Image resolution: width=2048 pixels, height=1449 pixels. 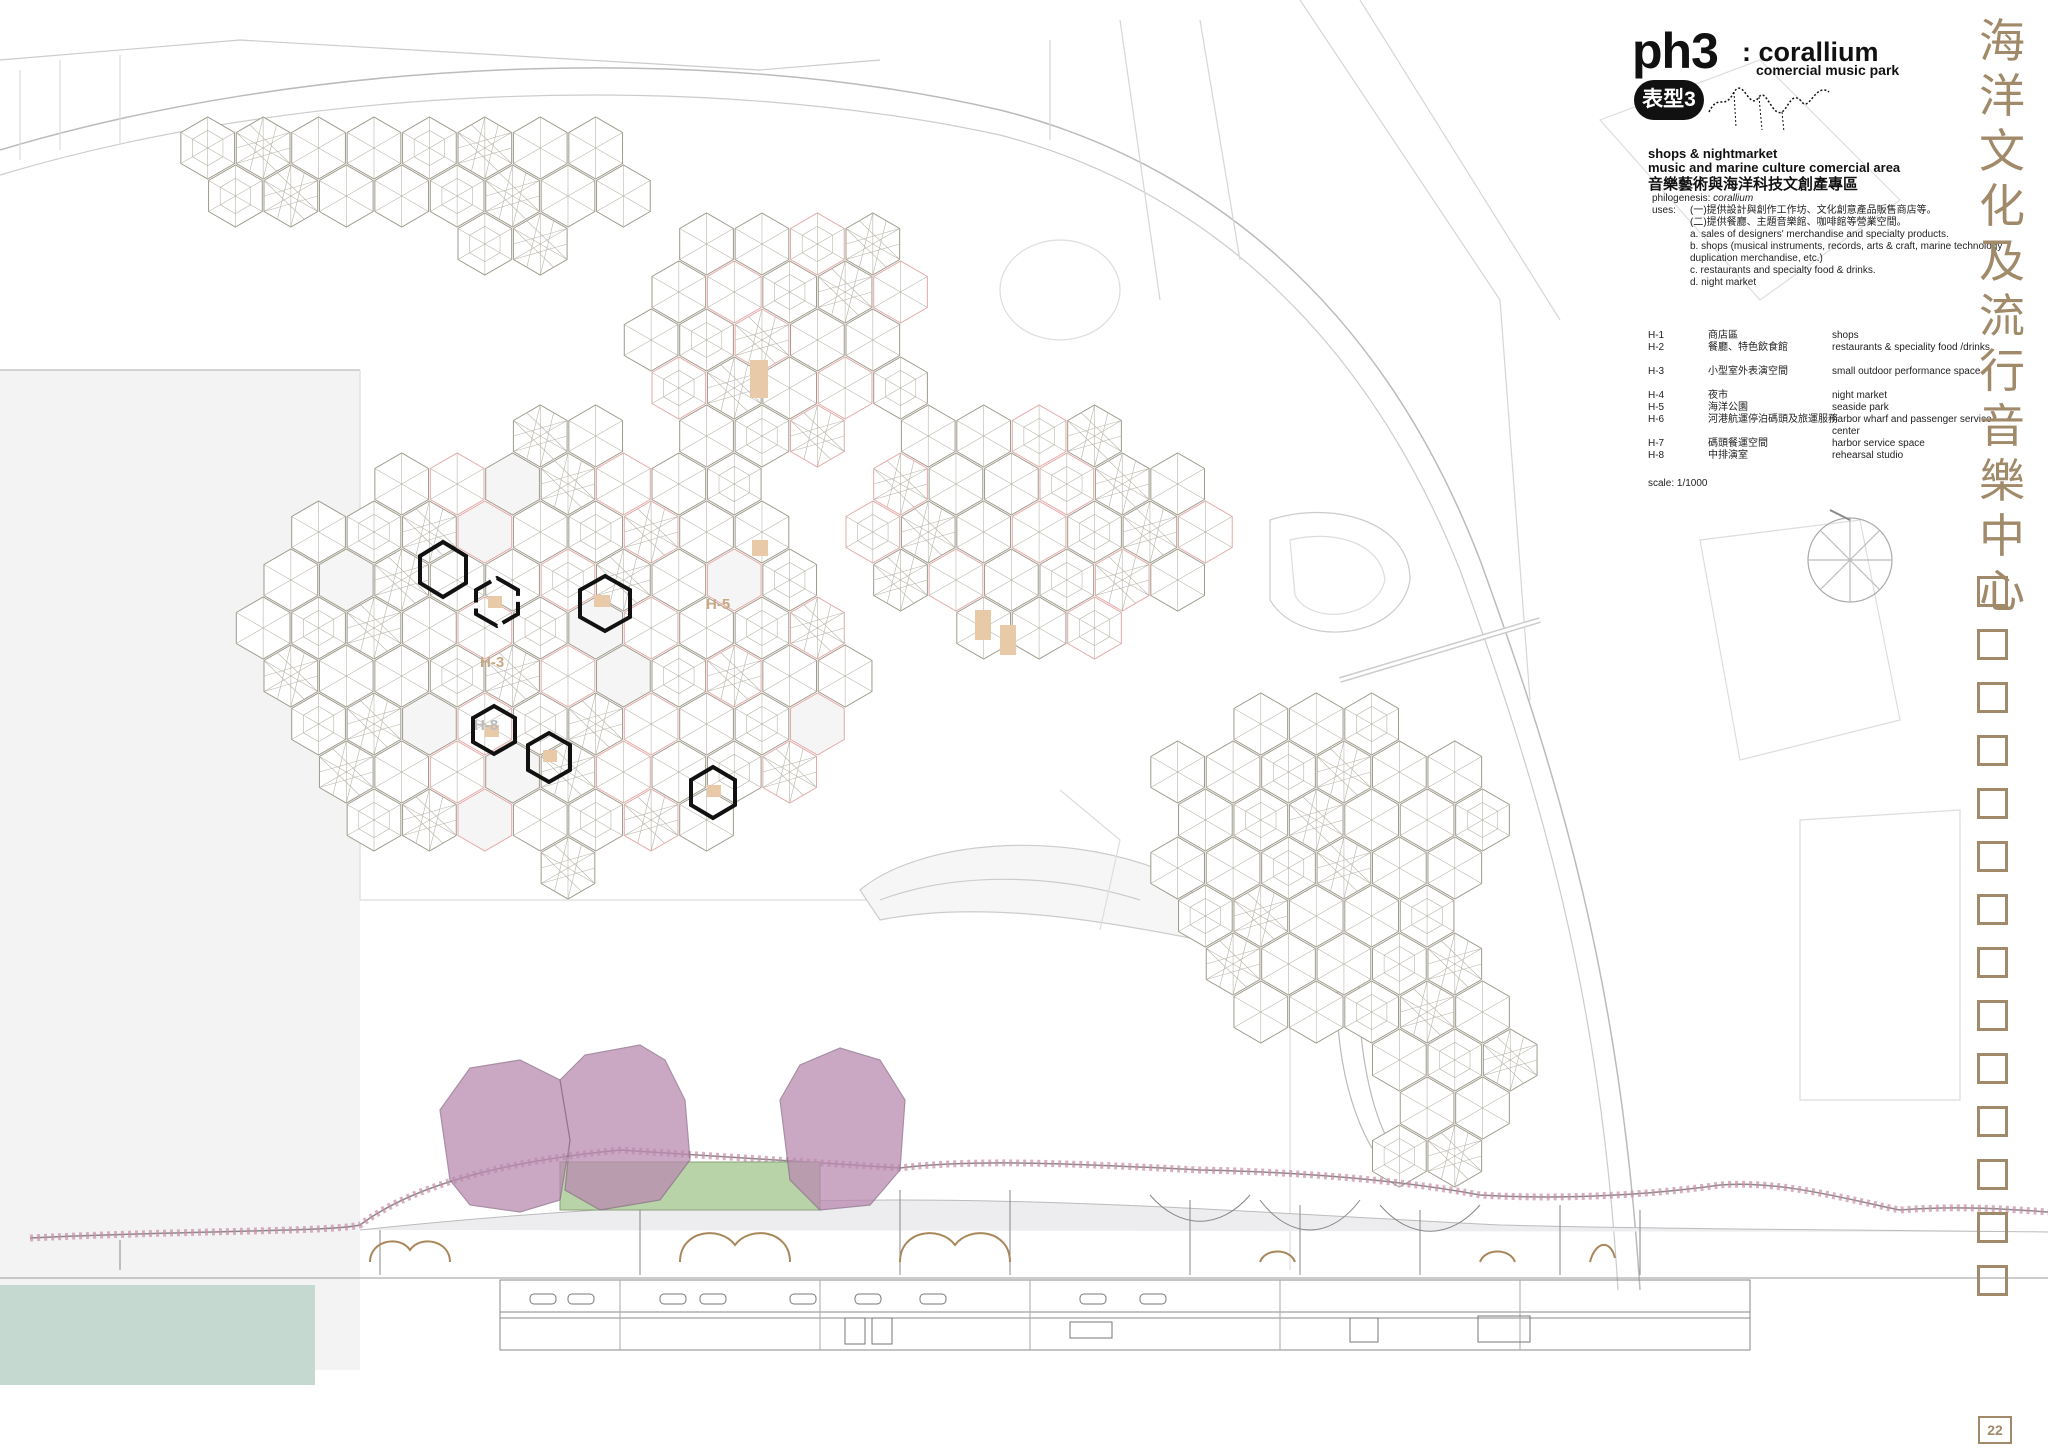 I want to click on legend-en: night market, so click(x=1860, y=395).